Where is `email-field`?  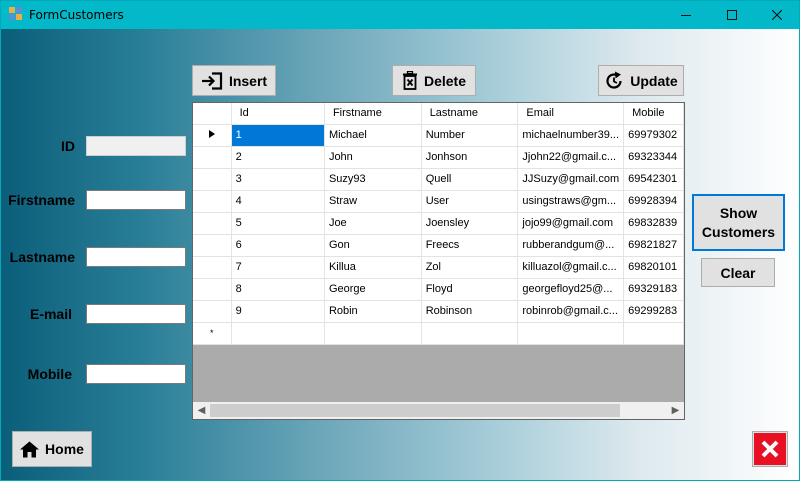
email-field is located at coordinates (136, 314).